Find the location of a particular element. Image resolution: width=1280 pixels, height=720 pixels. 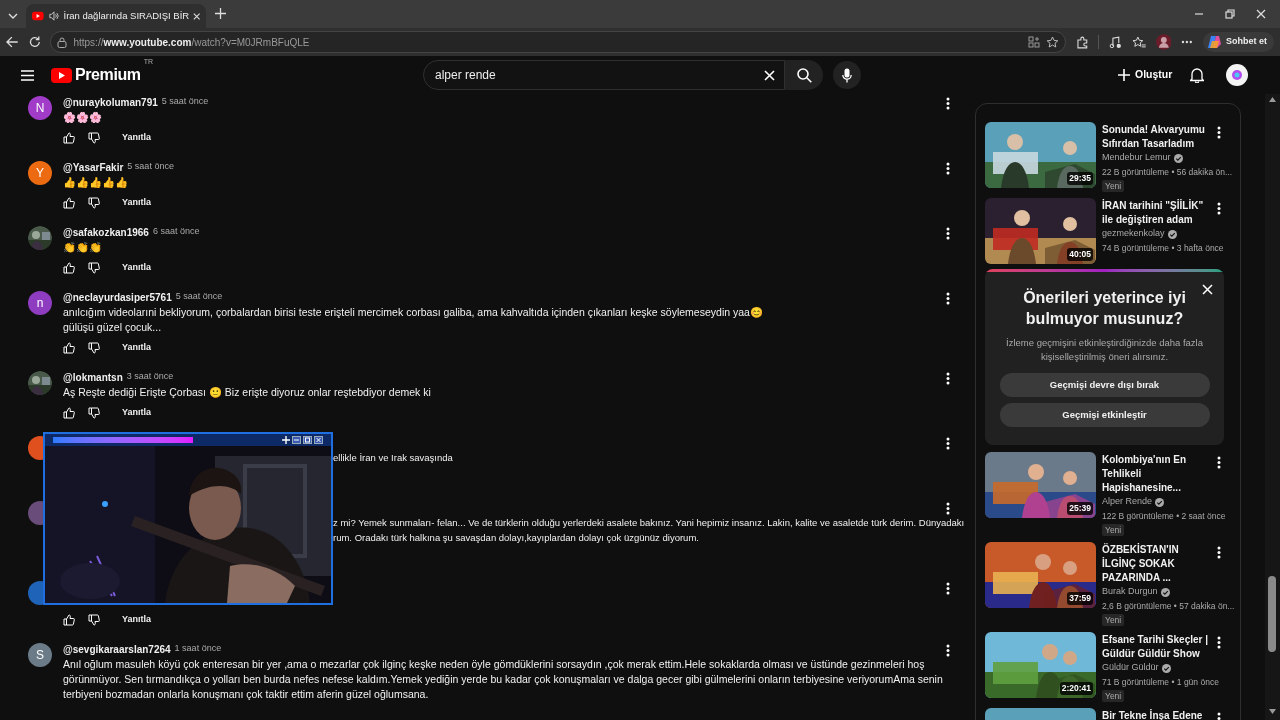

maximize-icon is located at coordinates (307, 440).